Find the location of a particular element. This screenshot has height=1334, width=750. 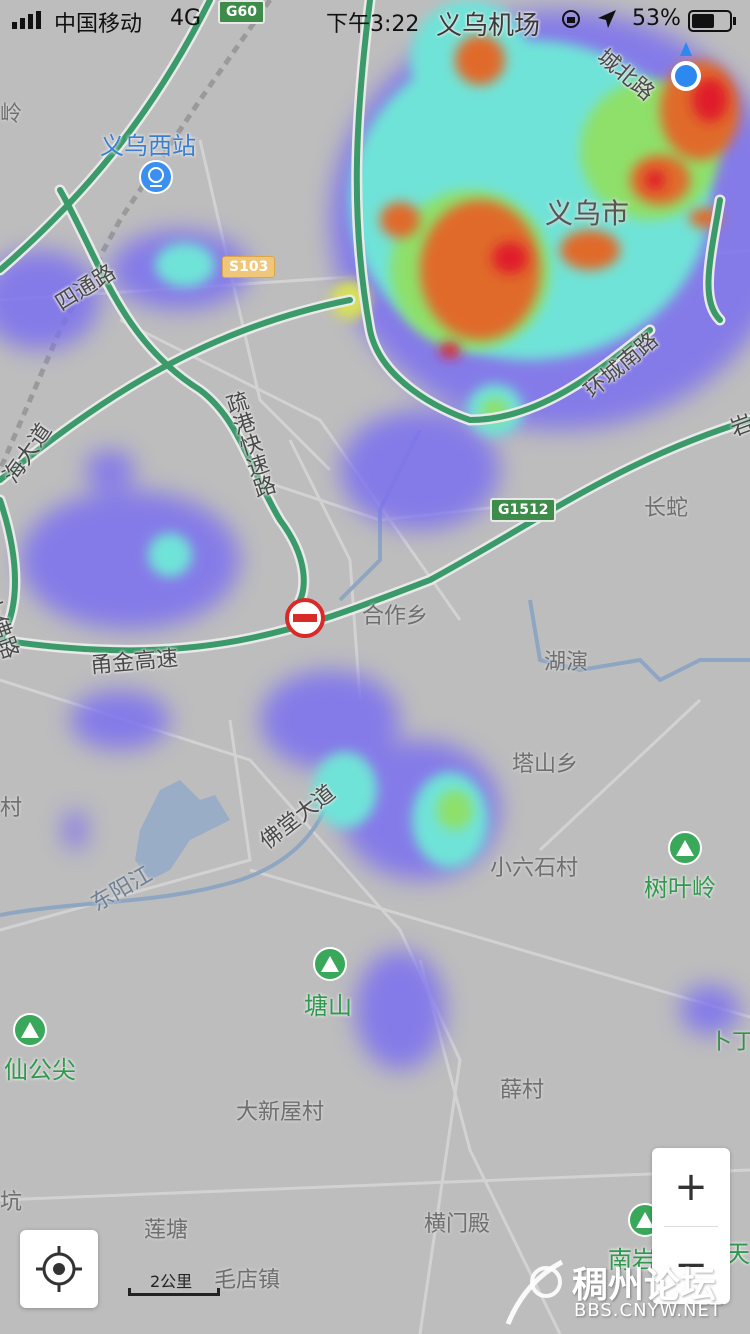

train-station-icon is located at coordinates (156, 177).